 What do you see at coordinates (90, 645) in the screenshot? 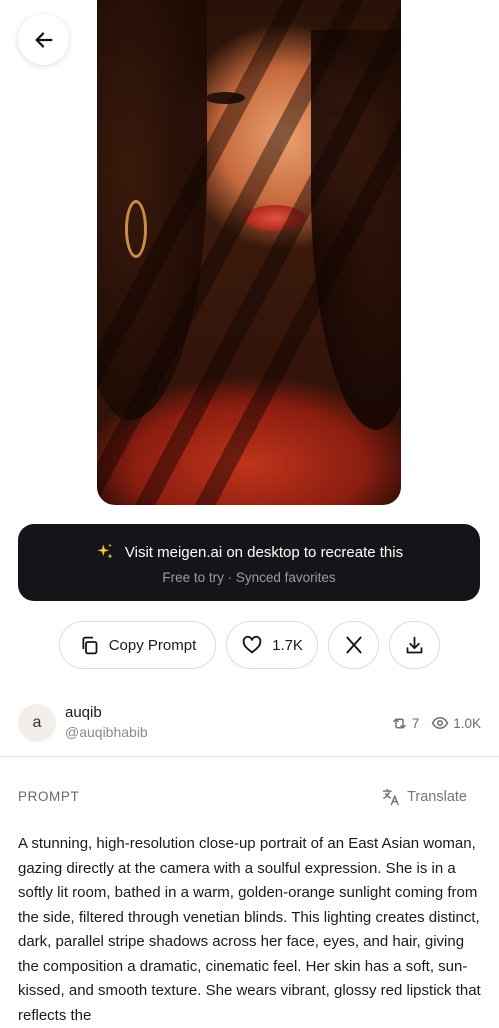
I see `copy-icon` at bounding box center [90, 645].